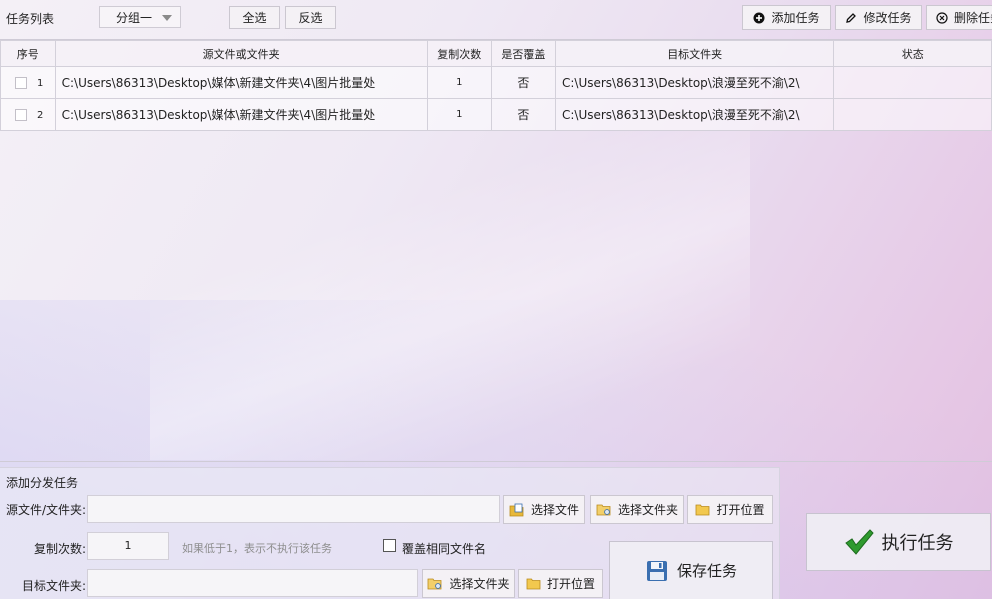 The image size is (992, 599). I want to click on column-header: 源文件或文件夹, so click(241, 53).